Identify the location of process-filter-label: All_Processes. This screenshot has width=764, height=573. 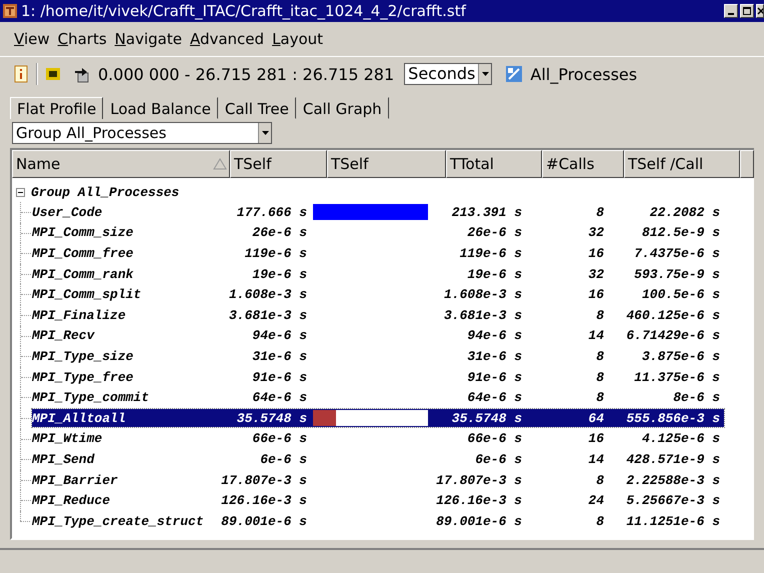
(584, 74).